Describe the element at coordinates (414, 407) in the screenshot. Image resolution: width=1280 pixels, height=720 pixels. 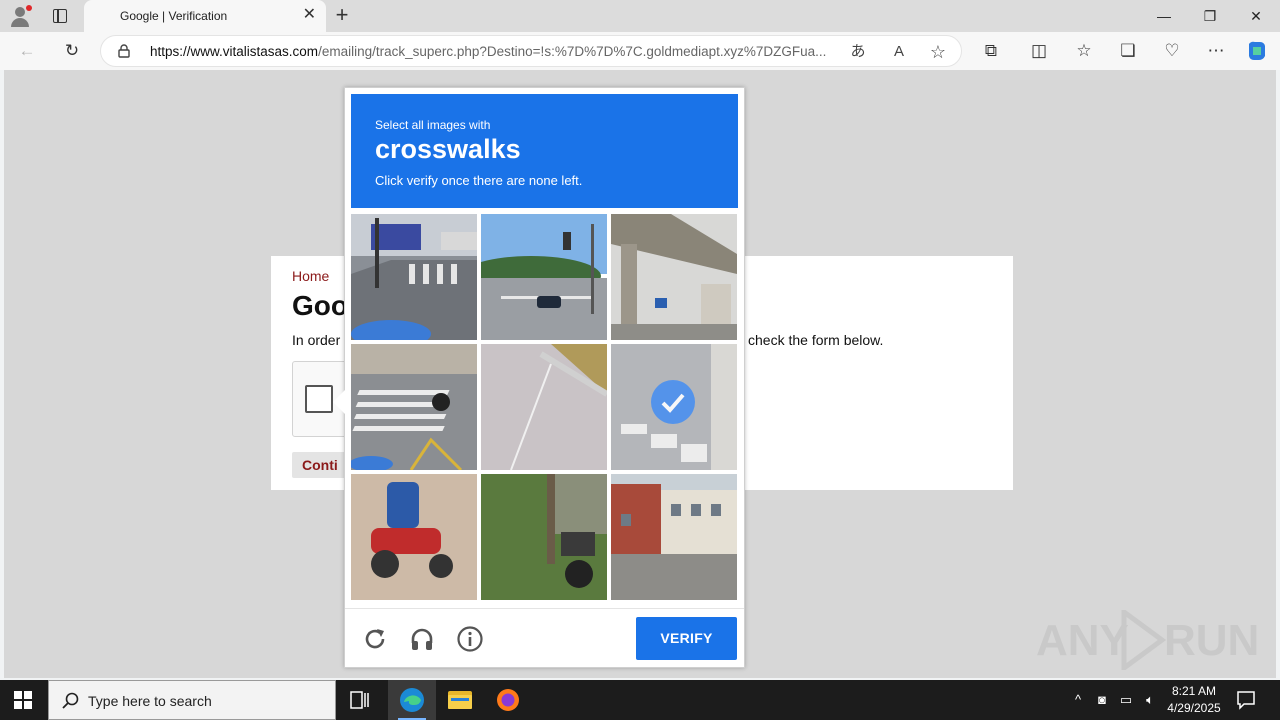
I see `captcha-tile-intersection-motorcycle` at that location.